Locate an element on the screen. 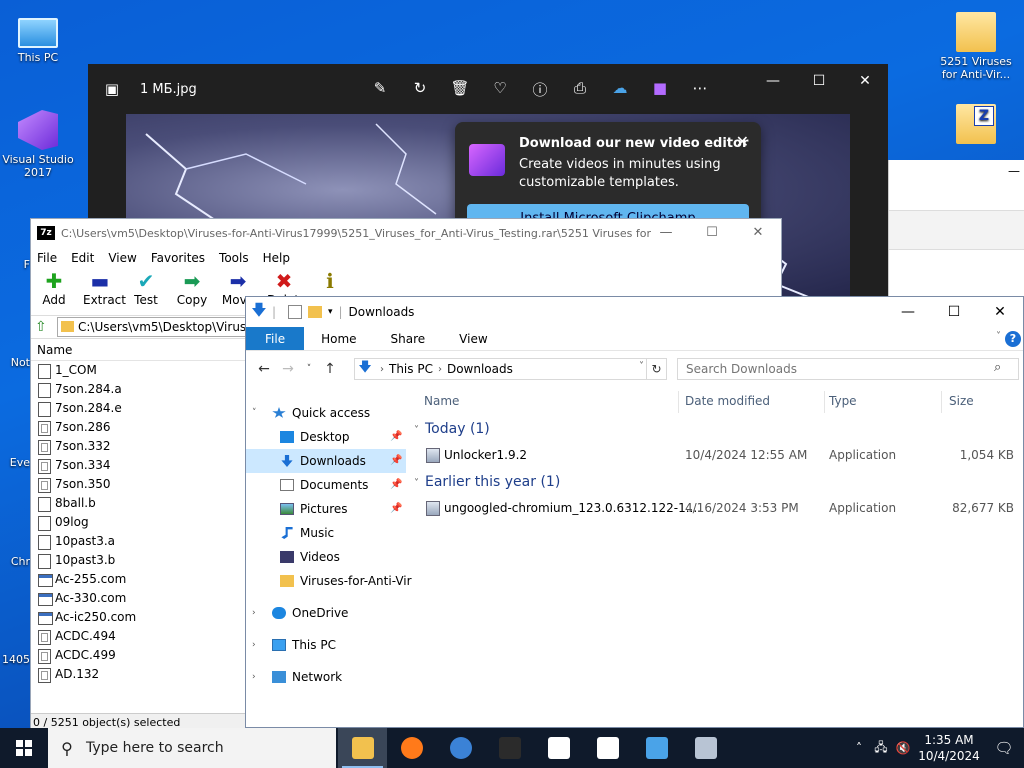 The height and width of the screenshot is (768, 1024). breadcrumb-downloads: Downloads is located at coordinates (480, 369).